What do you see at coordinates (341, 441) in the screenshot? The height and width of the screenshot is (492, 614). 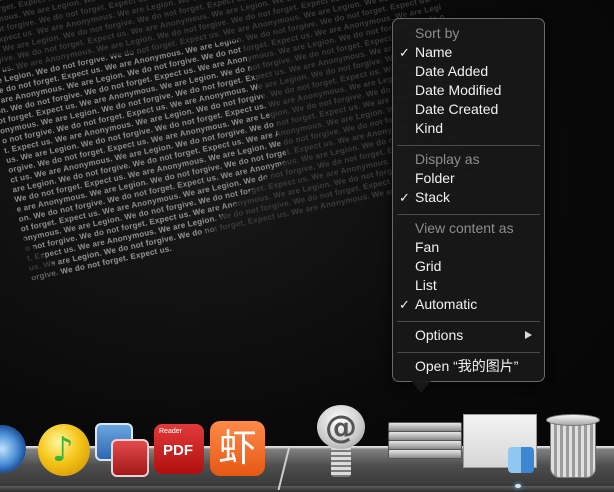 I see `mail-icon: @` at bounding box center [341, 441].